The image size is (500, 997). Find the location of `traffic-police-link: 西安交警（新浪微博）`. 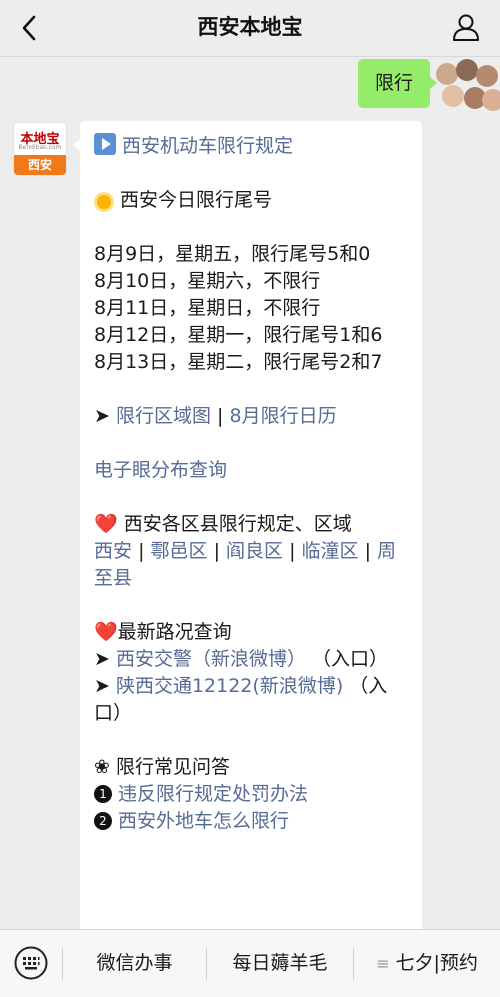

traffic-police-link: 西安交警（新浪微博） is located at coordinates (211, 659).